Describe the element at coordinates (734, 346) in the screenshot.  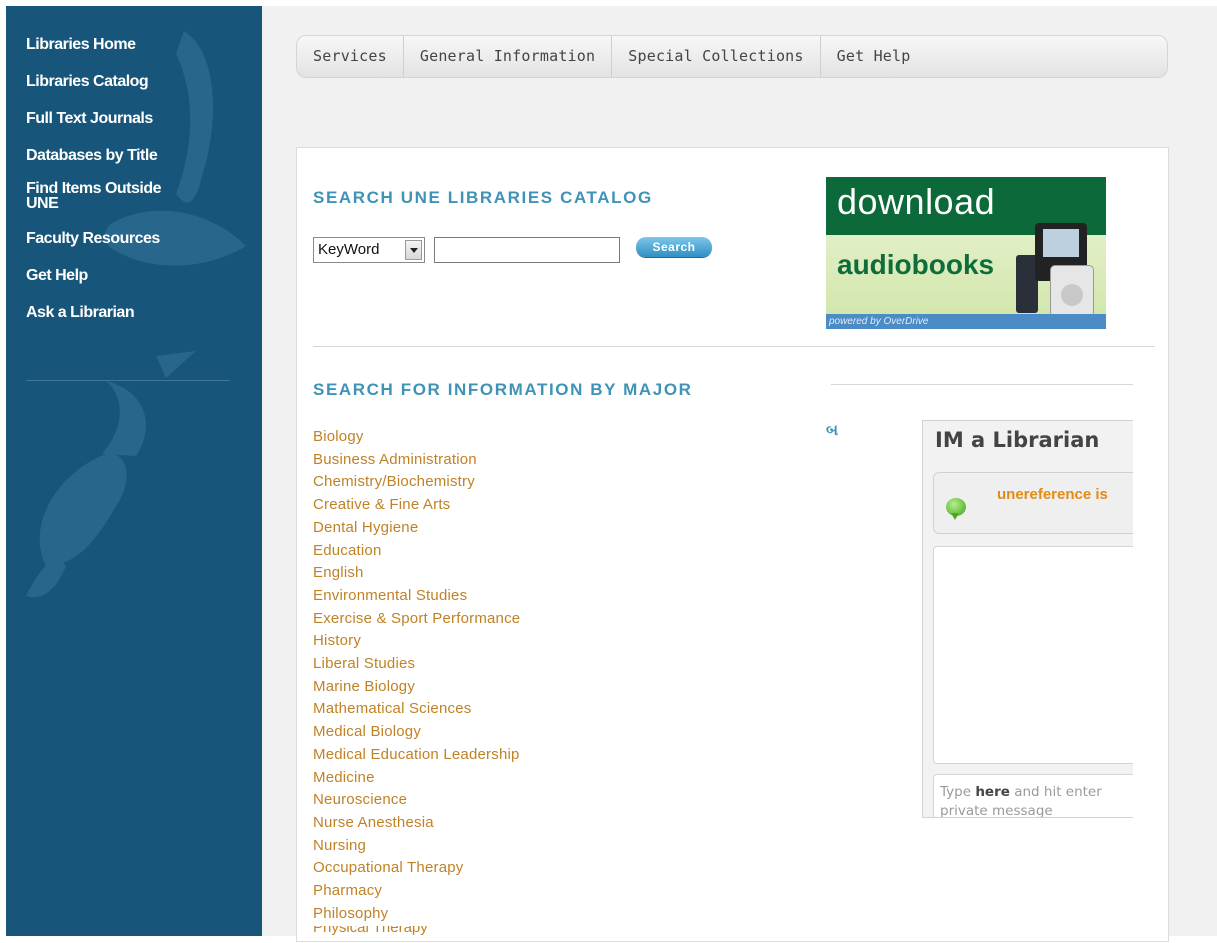
I see `section-divider` at that location.